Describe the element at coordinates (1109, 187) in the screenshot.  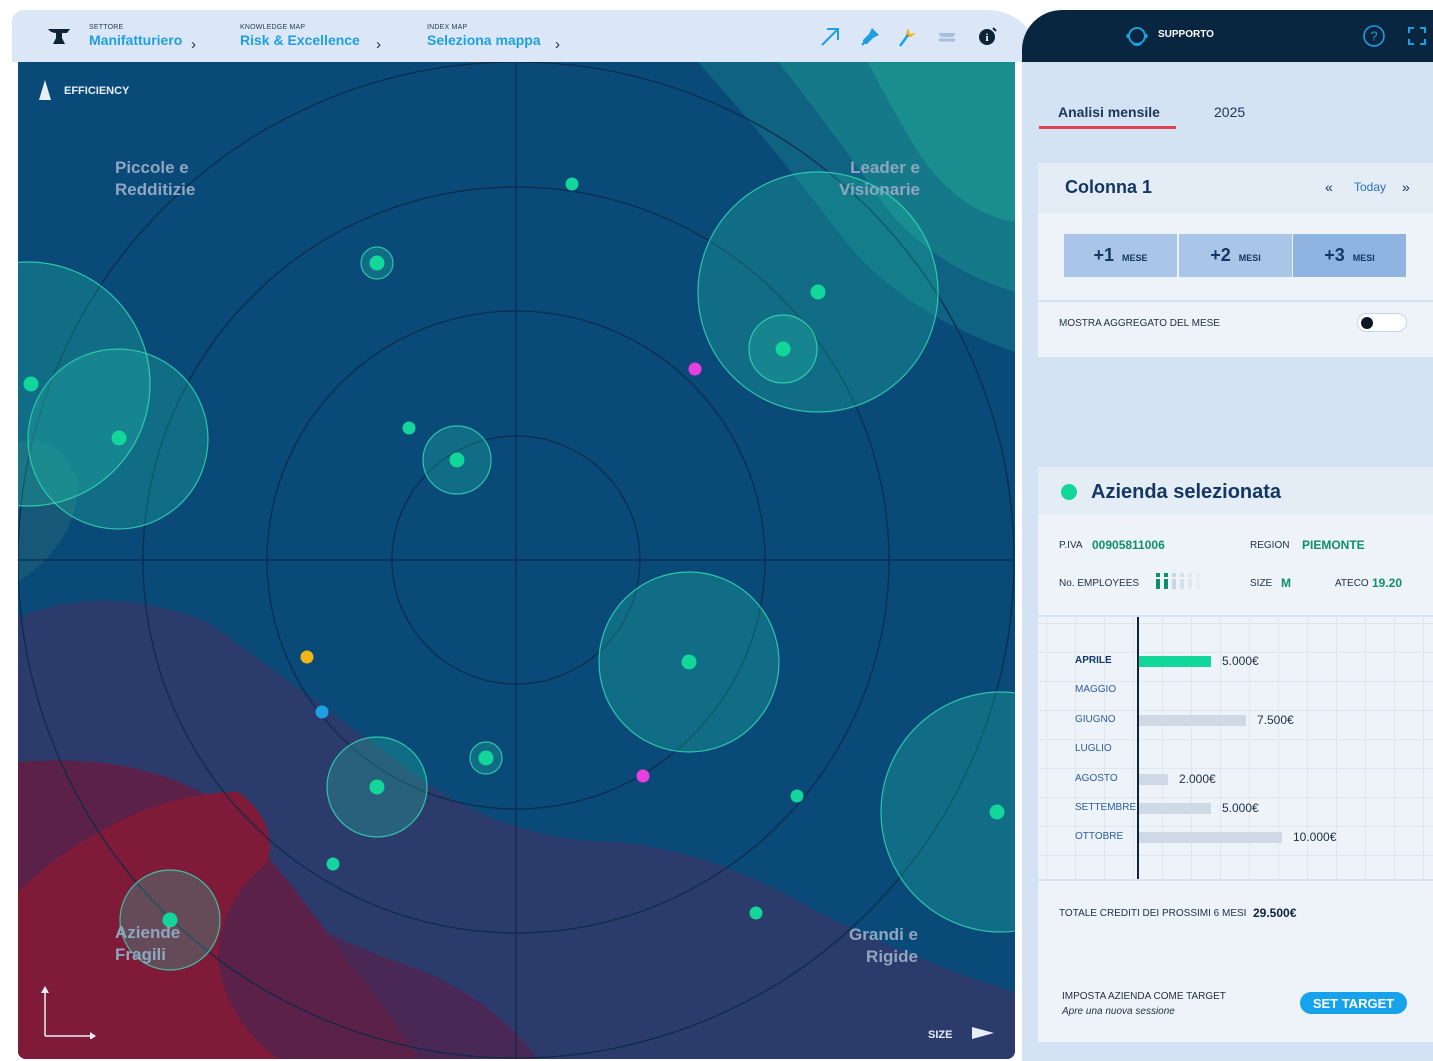
I see `column-title: Colonna 1` at that location.